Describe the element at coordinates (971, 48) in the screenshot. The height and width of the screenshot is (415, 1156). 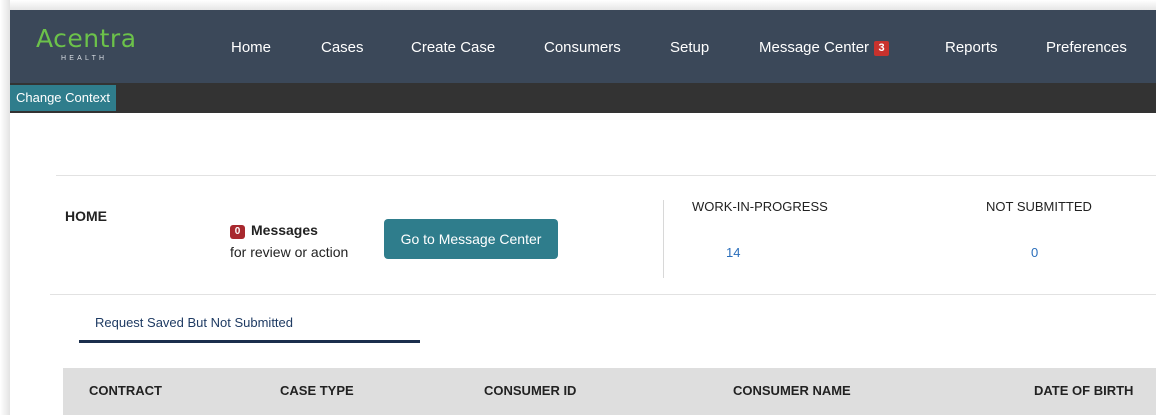
I see `nav-reports: Reports` at that location.